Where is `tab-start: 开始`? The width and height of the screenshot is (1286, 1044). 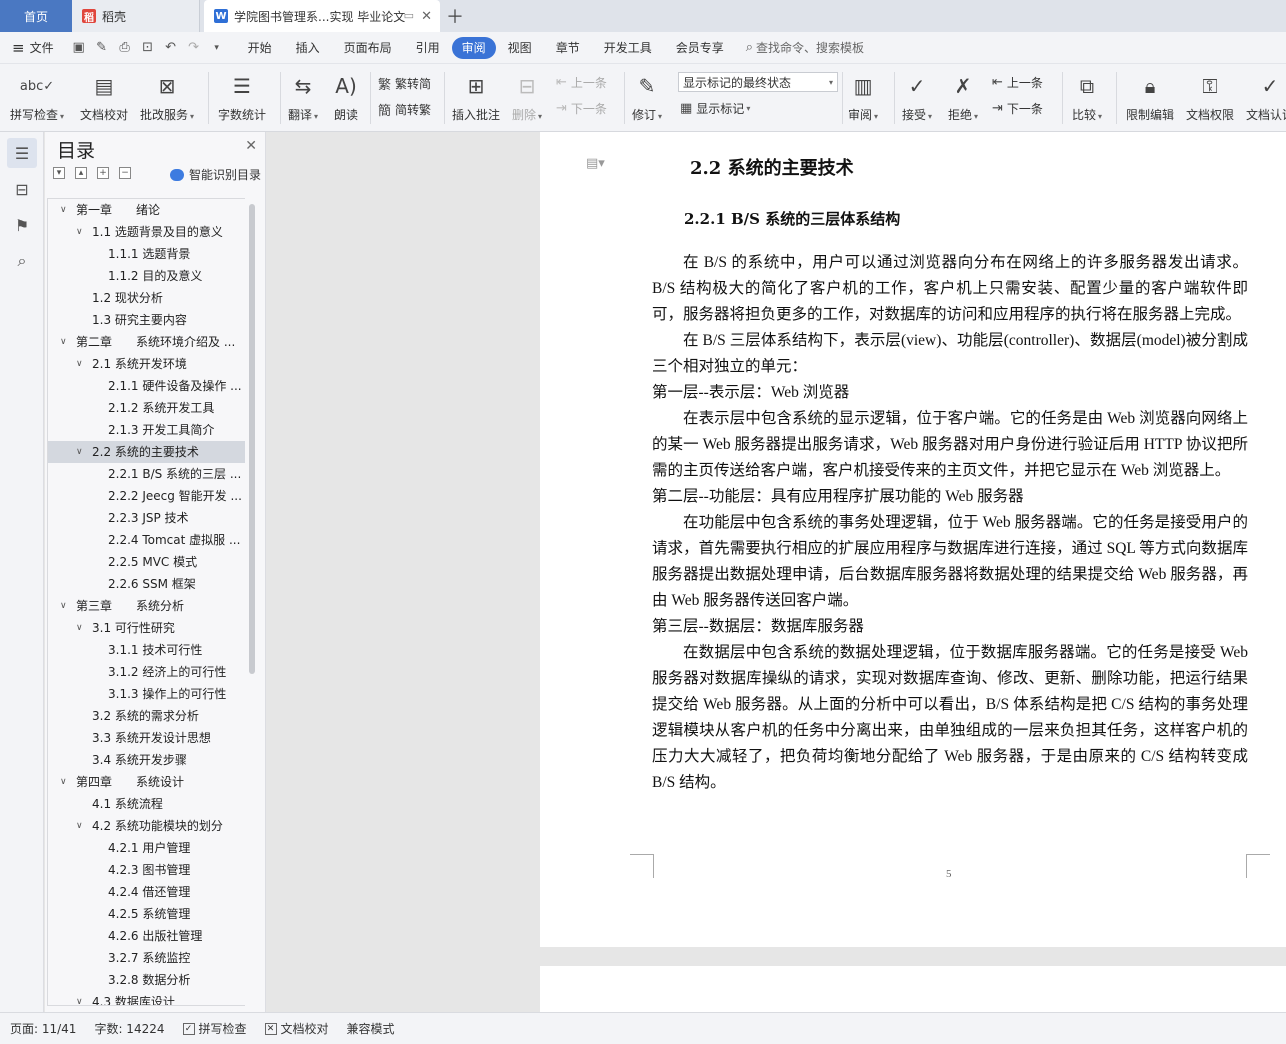 tab-start: 开始 is located at coordinates (260, 48).